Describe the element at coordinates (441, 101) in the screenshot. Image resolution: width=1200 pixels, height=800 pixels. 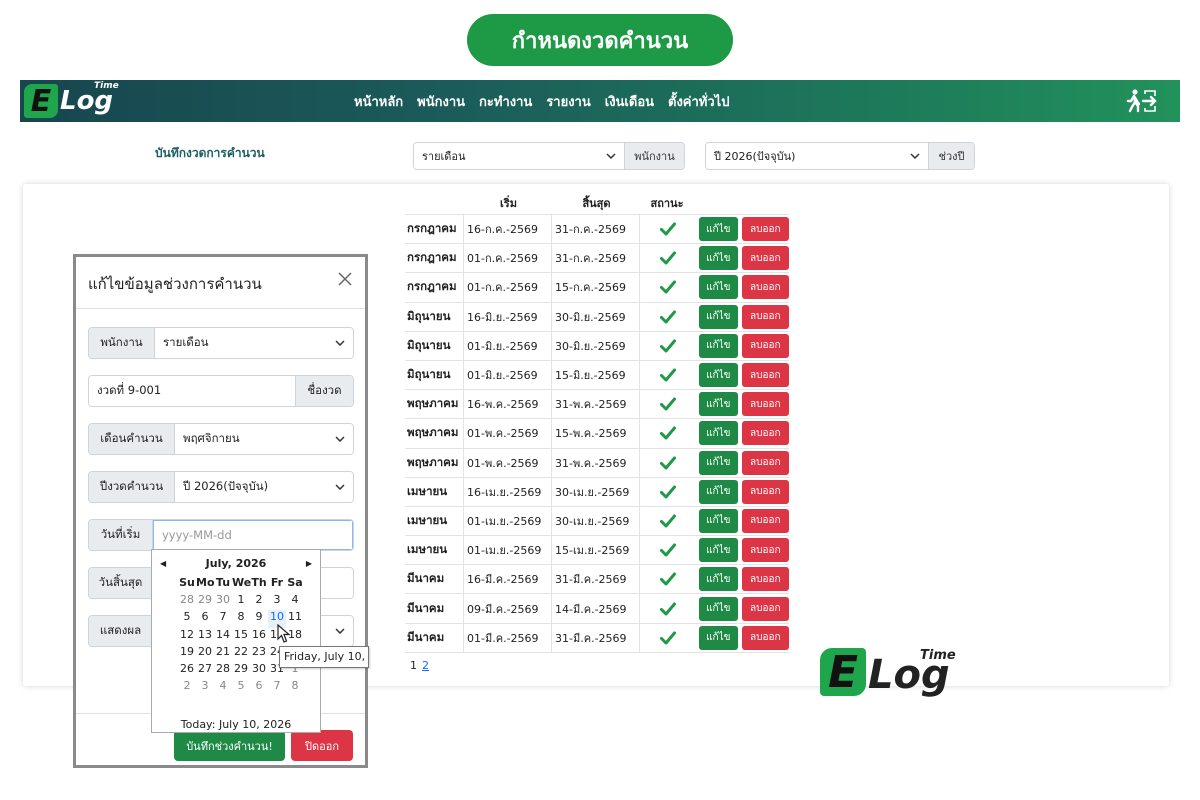
I see `nav-employee: พนักงาน` at that location.